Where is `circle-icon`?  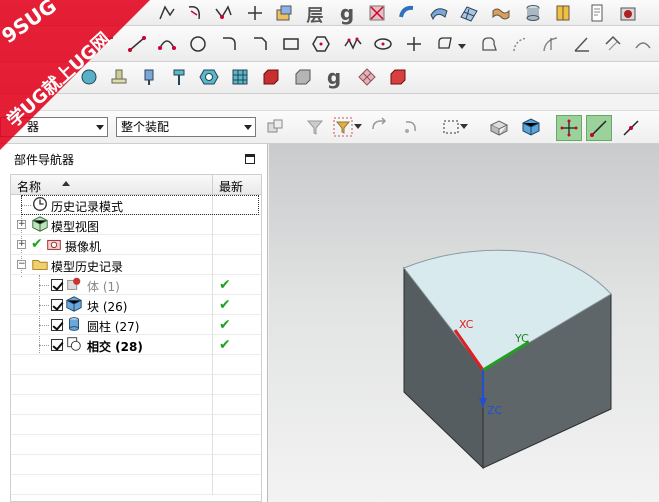
circle-icon is located at coordinates (198, 44).